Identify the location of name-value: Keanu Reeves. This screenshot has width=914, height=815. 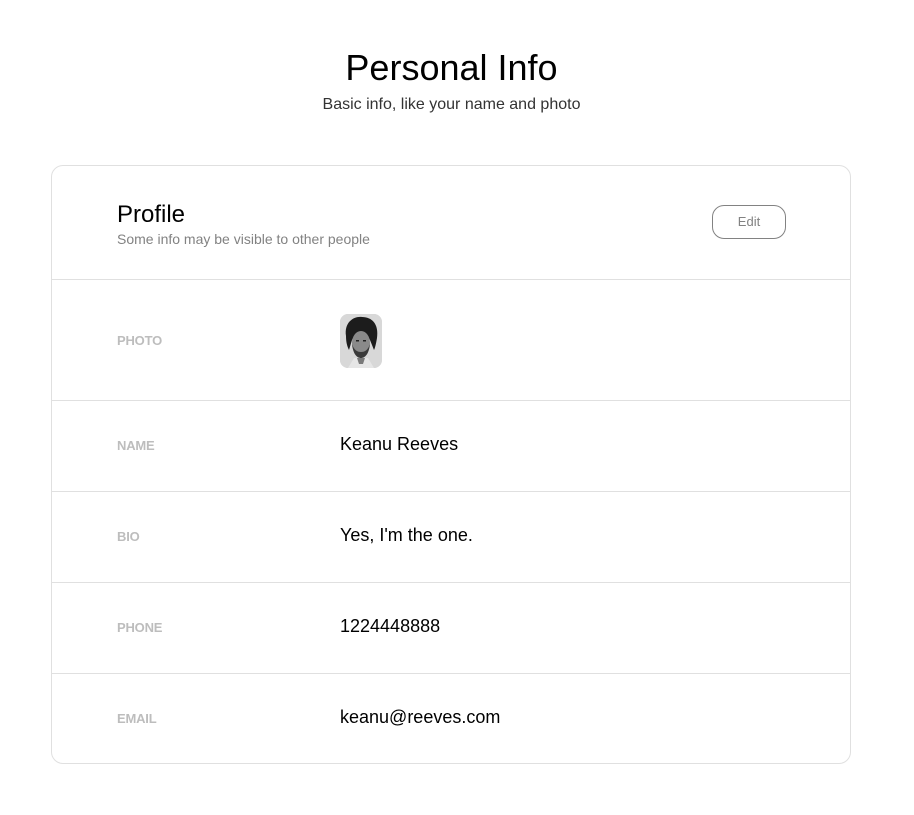
(399, 444).